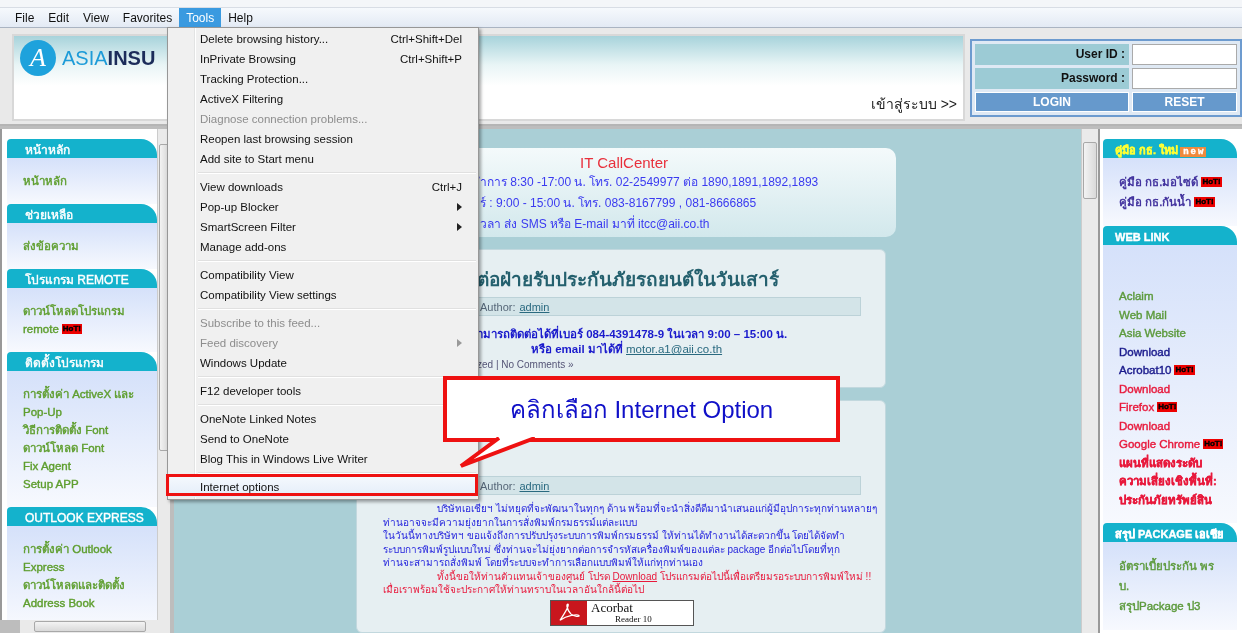  Describe the element at coordinates (1136, 296) in the screenshot. I see `sidebar-link: Aclaim` at that location.